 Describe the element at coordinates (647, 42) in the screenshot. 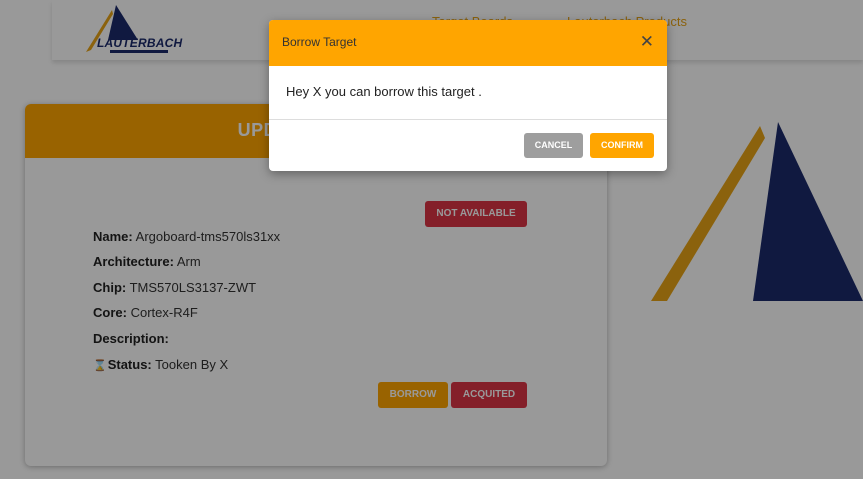

I see `close-icon: ✕` at that location.